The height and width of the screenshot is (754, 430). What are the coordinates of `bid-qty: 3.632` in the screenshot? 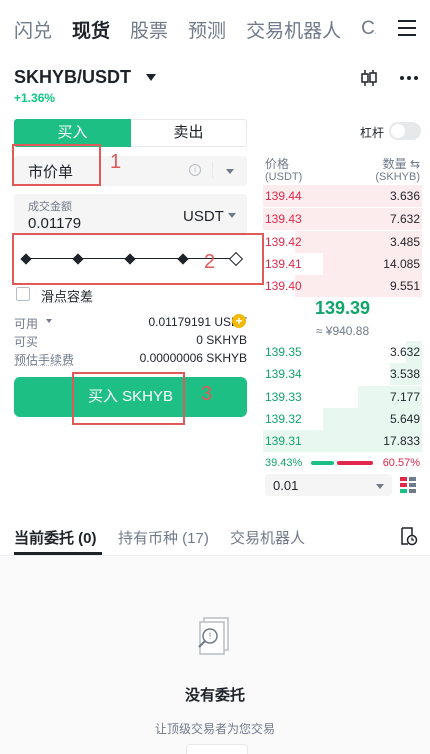 It's located at (404, 352).